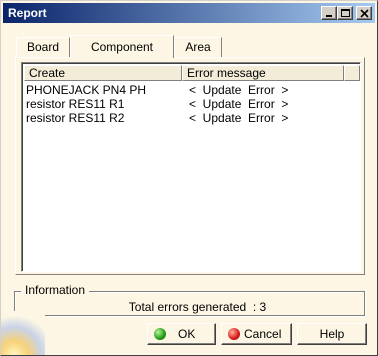  I want to click on close-button, so click(364, 13).